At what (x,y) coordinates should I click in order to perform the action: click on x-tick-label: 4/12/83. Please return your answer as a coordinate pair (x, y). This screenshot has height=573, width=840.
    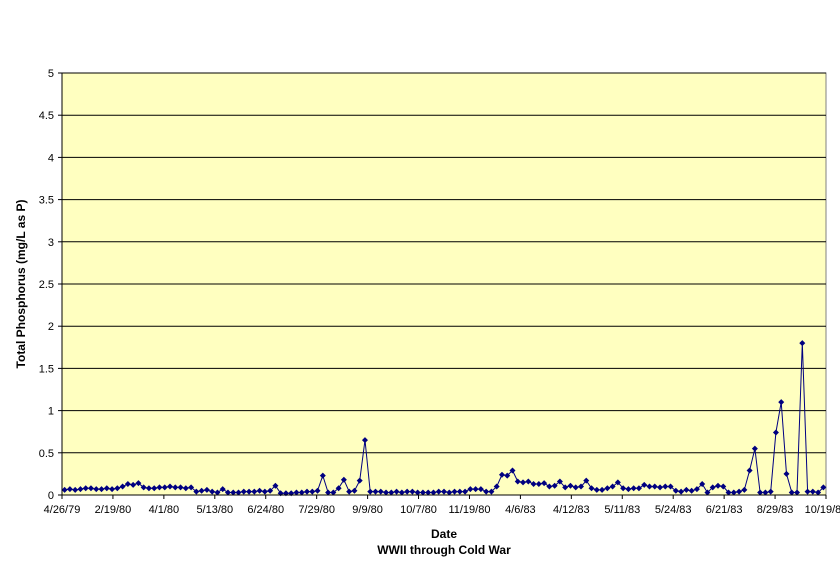
    Looking at the image, I should click on (571, 510).